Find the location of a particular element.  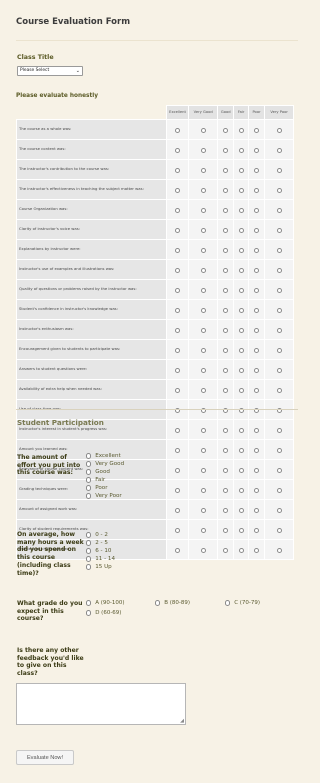

grade-option: D (60-69) is located at coordinates (103, 613).